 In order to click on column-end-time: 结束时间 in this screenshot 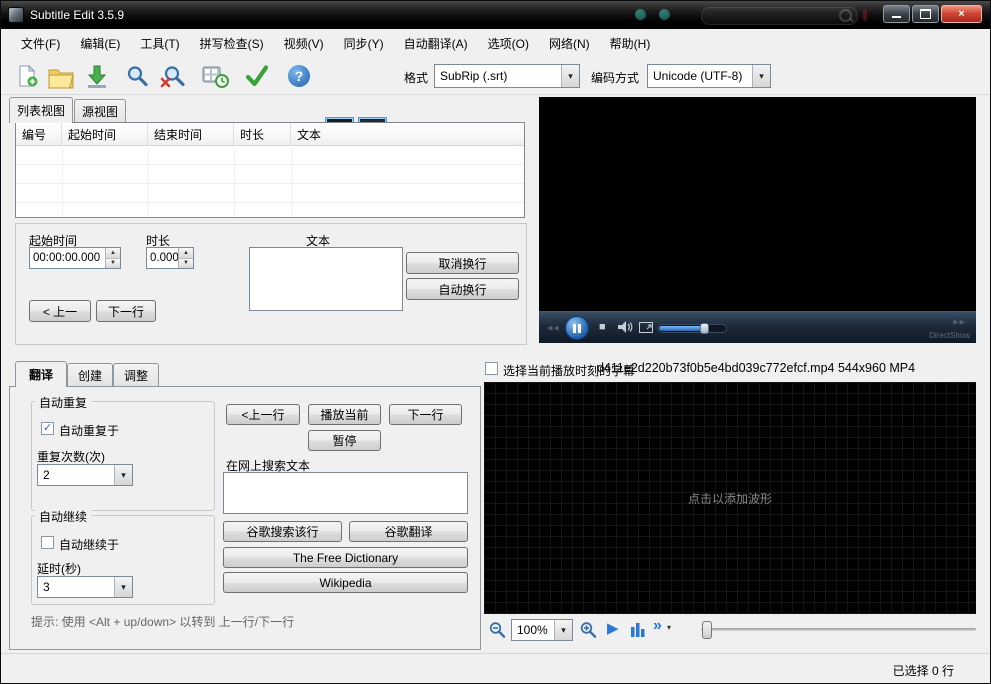, I will do `click(191, 134)`.